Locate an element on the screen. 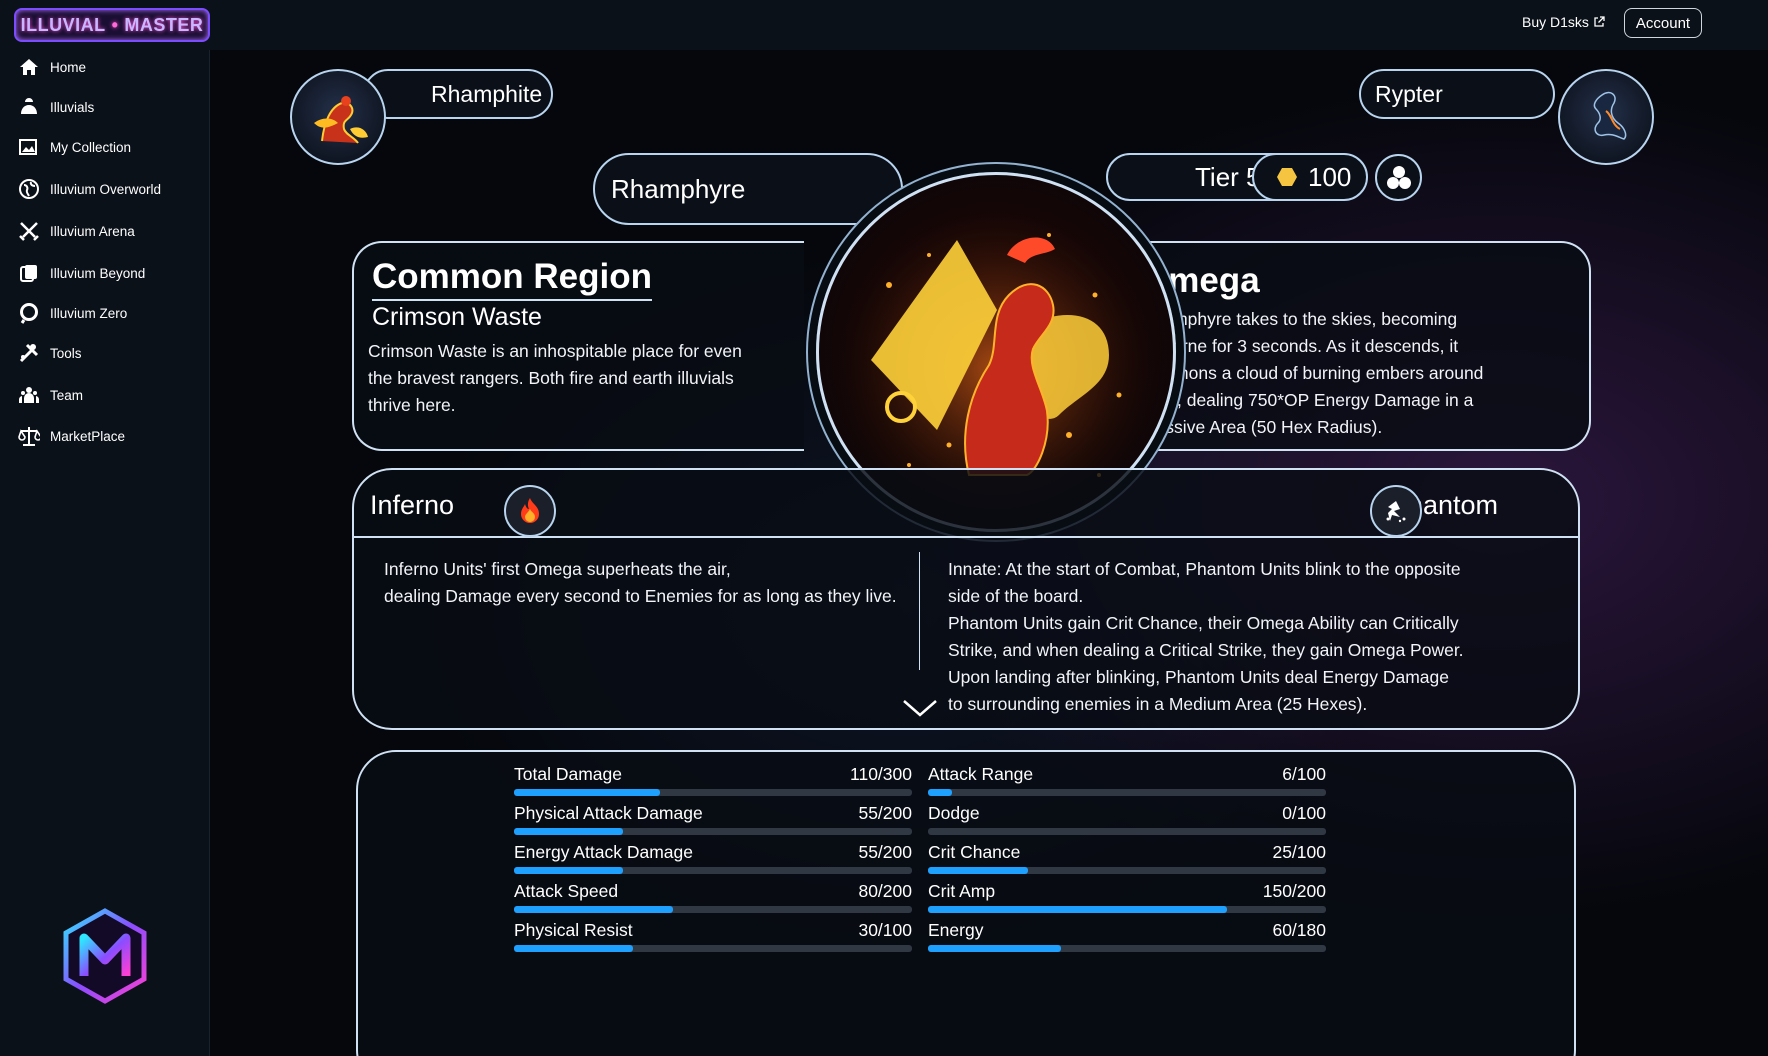 This screenshot has width=1768, height=1056. m-brand-logo-icon is located at coordinates (105, 956).